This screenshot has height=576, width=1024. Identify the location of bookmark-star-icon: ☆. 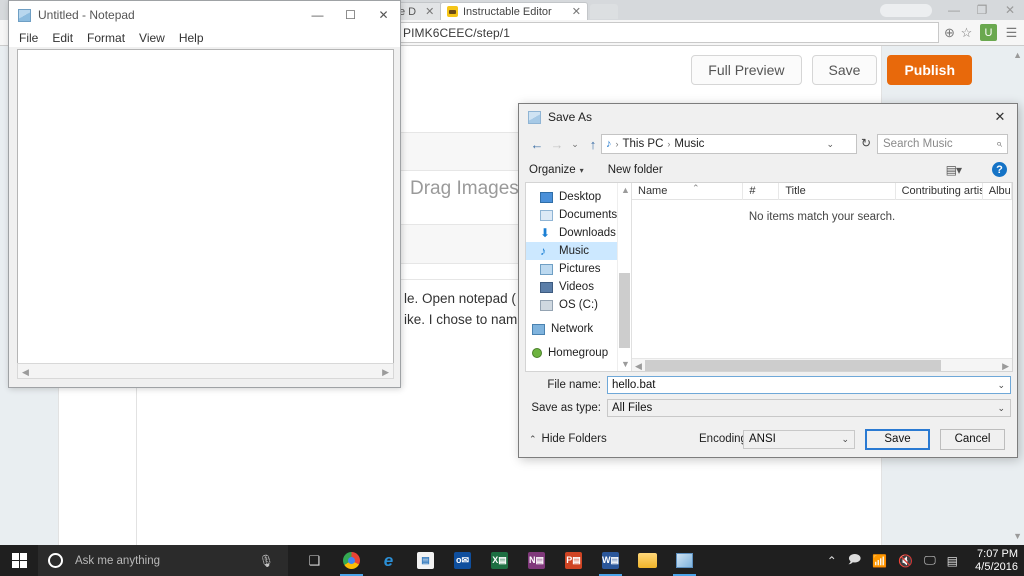
(966, 32).